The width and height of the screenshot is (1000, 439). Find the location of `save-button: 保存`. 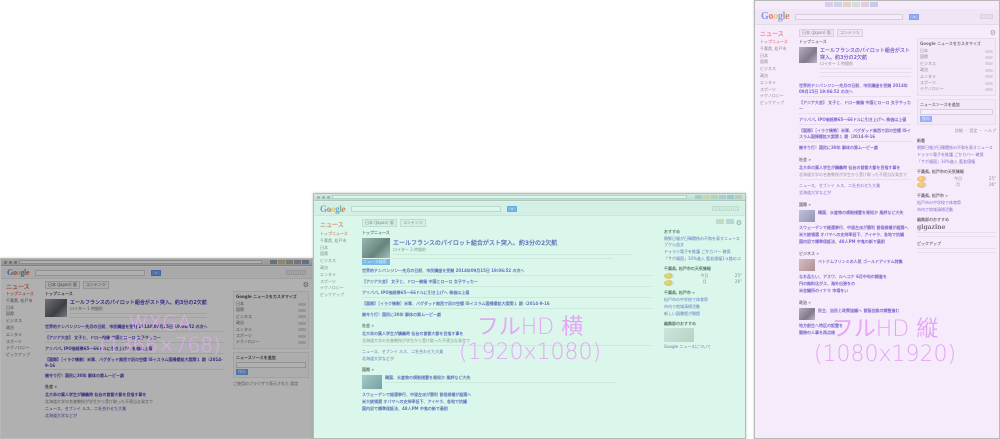

save-button: 保存 is located at coordinates (242, 371).